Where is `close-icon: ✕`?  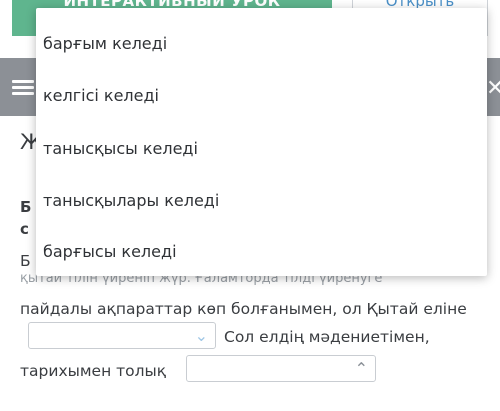 close-icon: ✕ is located at coordinates (493, 88).